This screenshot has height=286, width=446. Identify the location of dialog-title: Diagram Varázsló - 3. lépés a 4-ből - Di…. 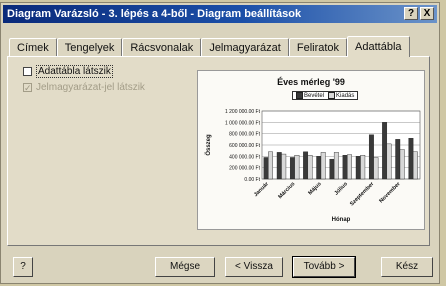
(154, 14).